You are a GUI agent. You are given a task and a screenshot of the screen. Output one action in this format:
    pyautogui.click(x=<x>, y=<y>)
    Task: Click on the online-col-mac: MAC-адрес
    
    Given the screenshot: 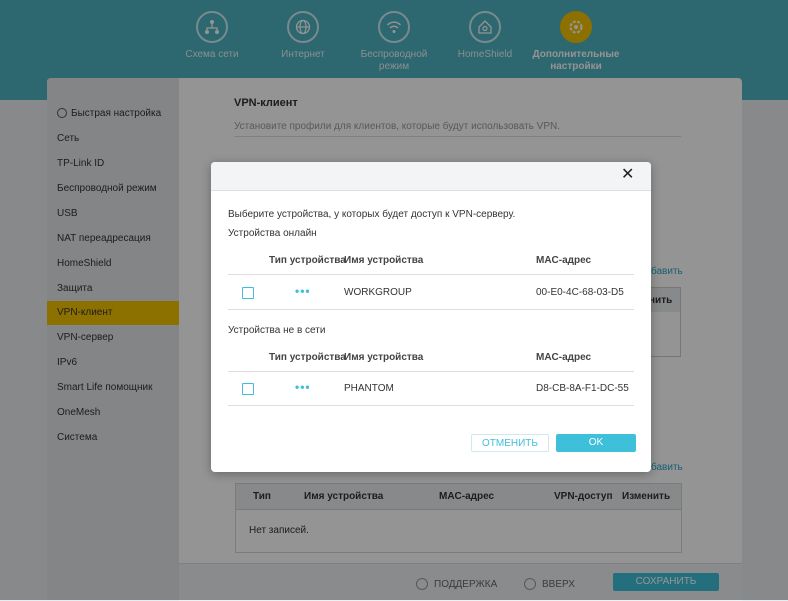 What is the action you would take?
    pyautogui.click(x=564, y=260)
    